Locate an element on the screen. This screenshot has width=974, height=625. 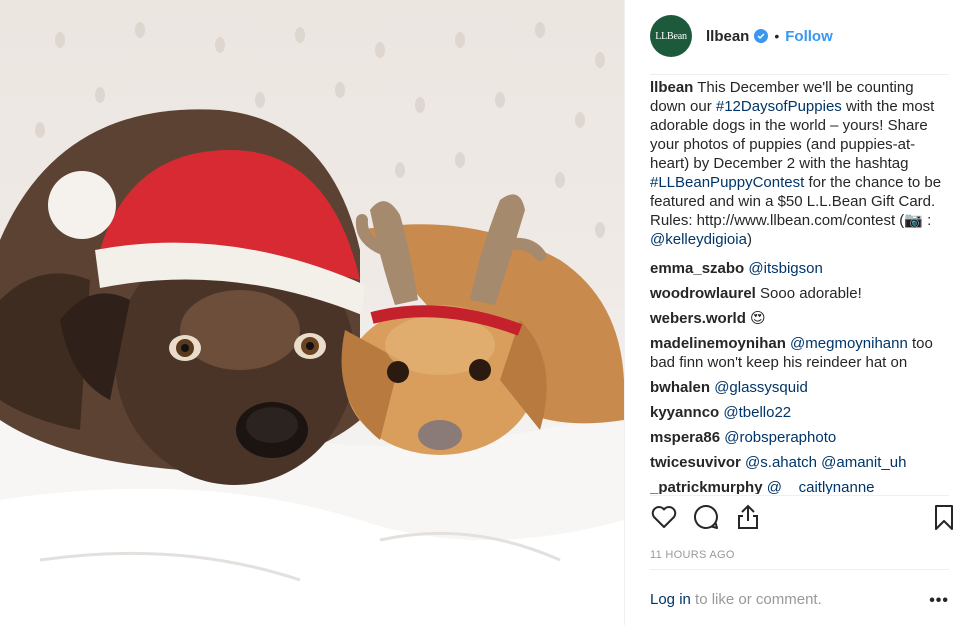
caption-username: llbean is located at coordinates (671, 87).